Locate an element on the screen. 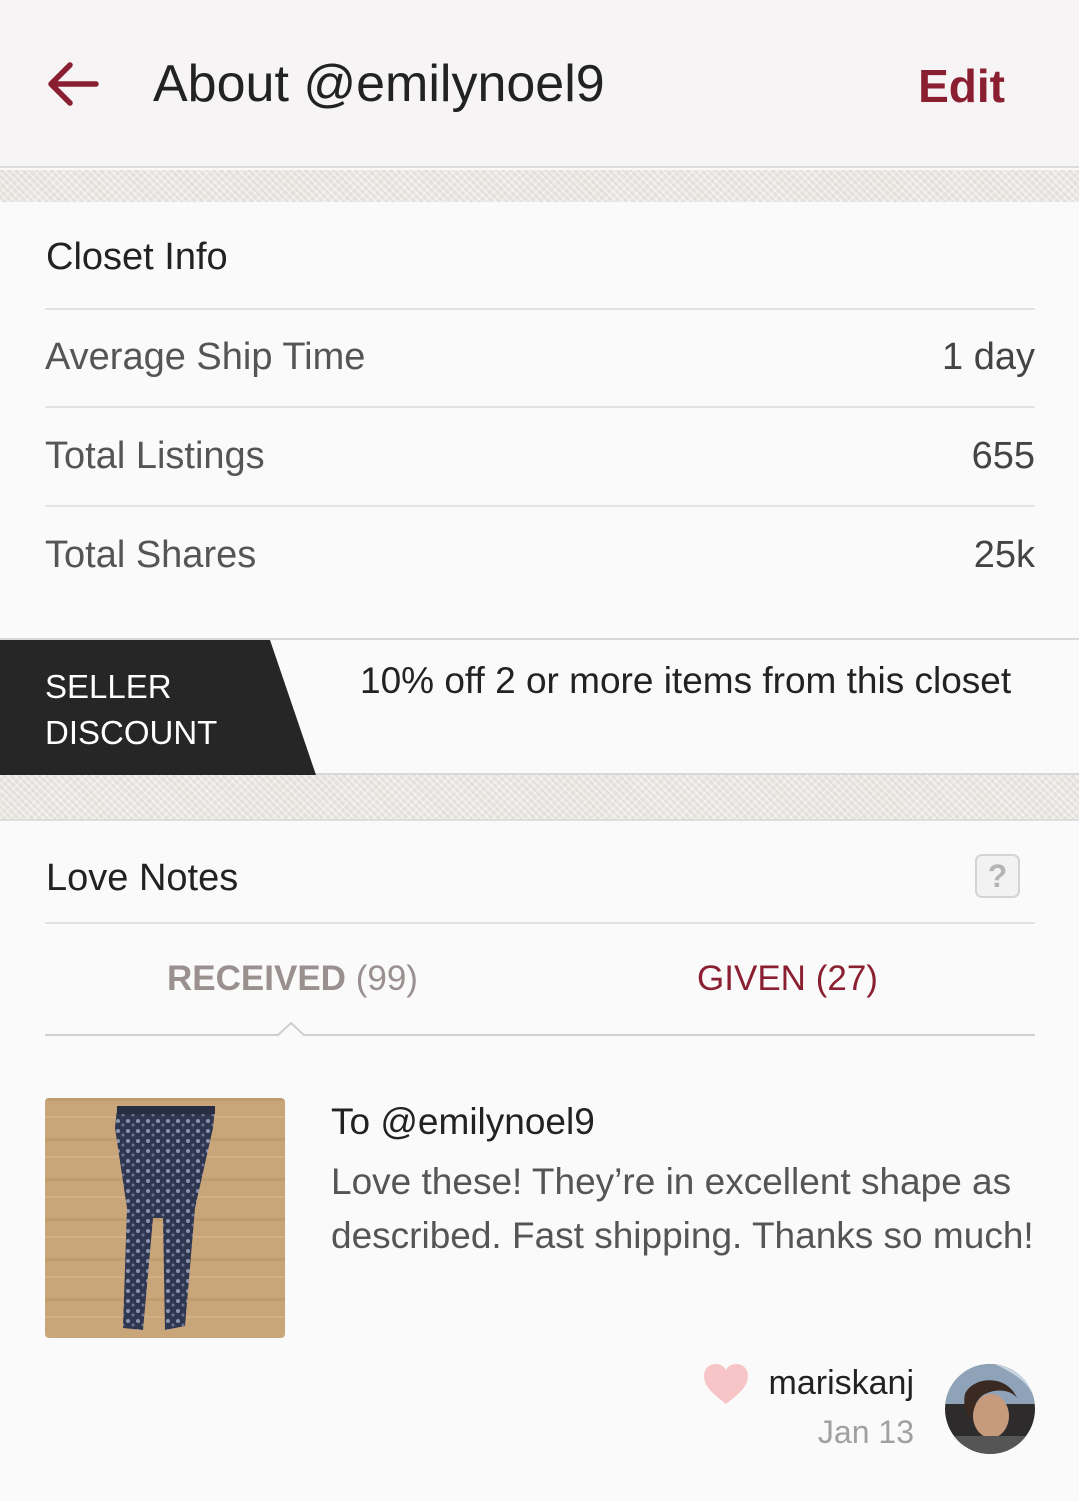 This screenshot has width=1079, height=1501. love-notes-title: Love Notes is located at coordinates (142, 878).